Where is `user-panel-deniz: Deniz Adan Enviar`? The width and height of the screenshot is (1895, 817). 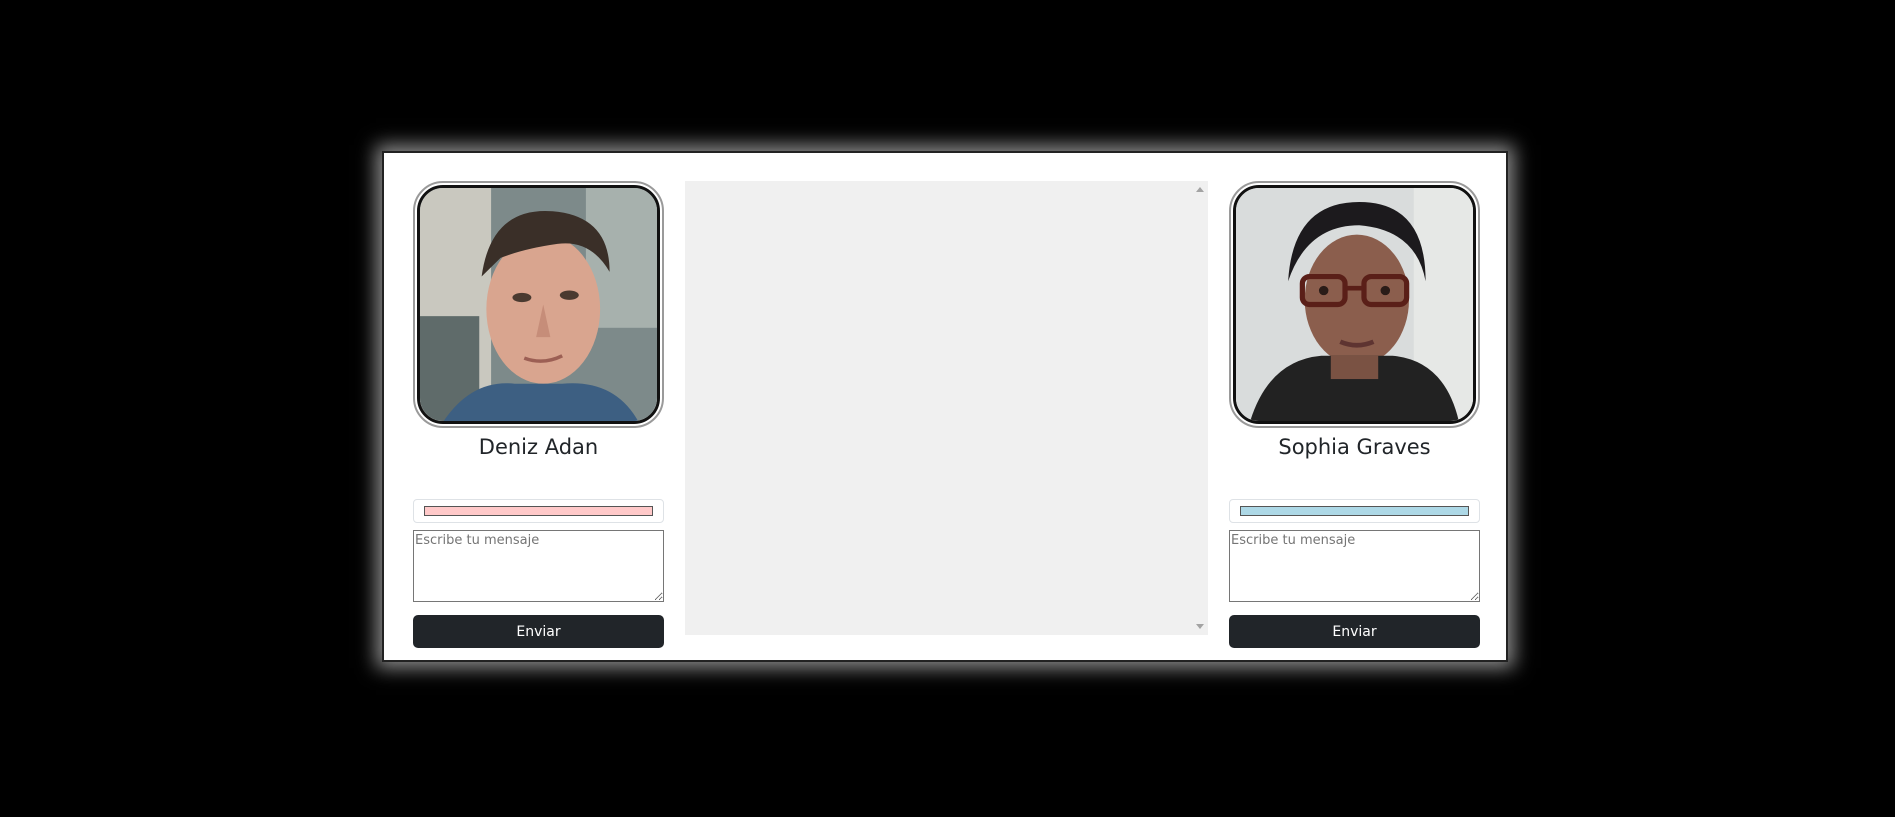 user-panel-deniz: Deniz Adan Enviar is located at coordinates (538, 414).